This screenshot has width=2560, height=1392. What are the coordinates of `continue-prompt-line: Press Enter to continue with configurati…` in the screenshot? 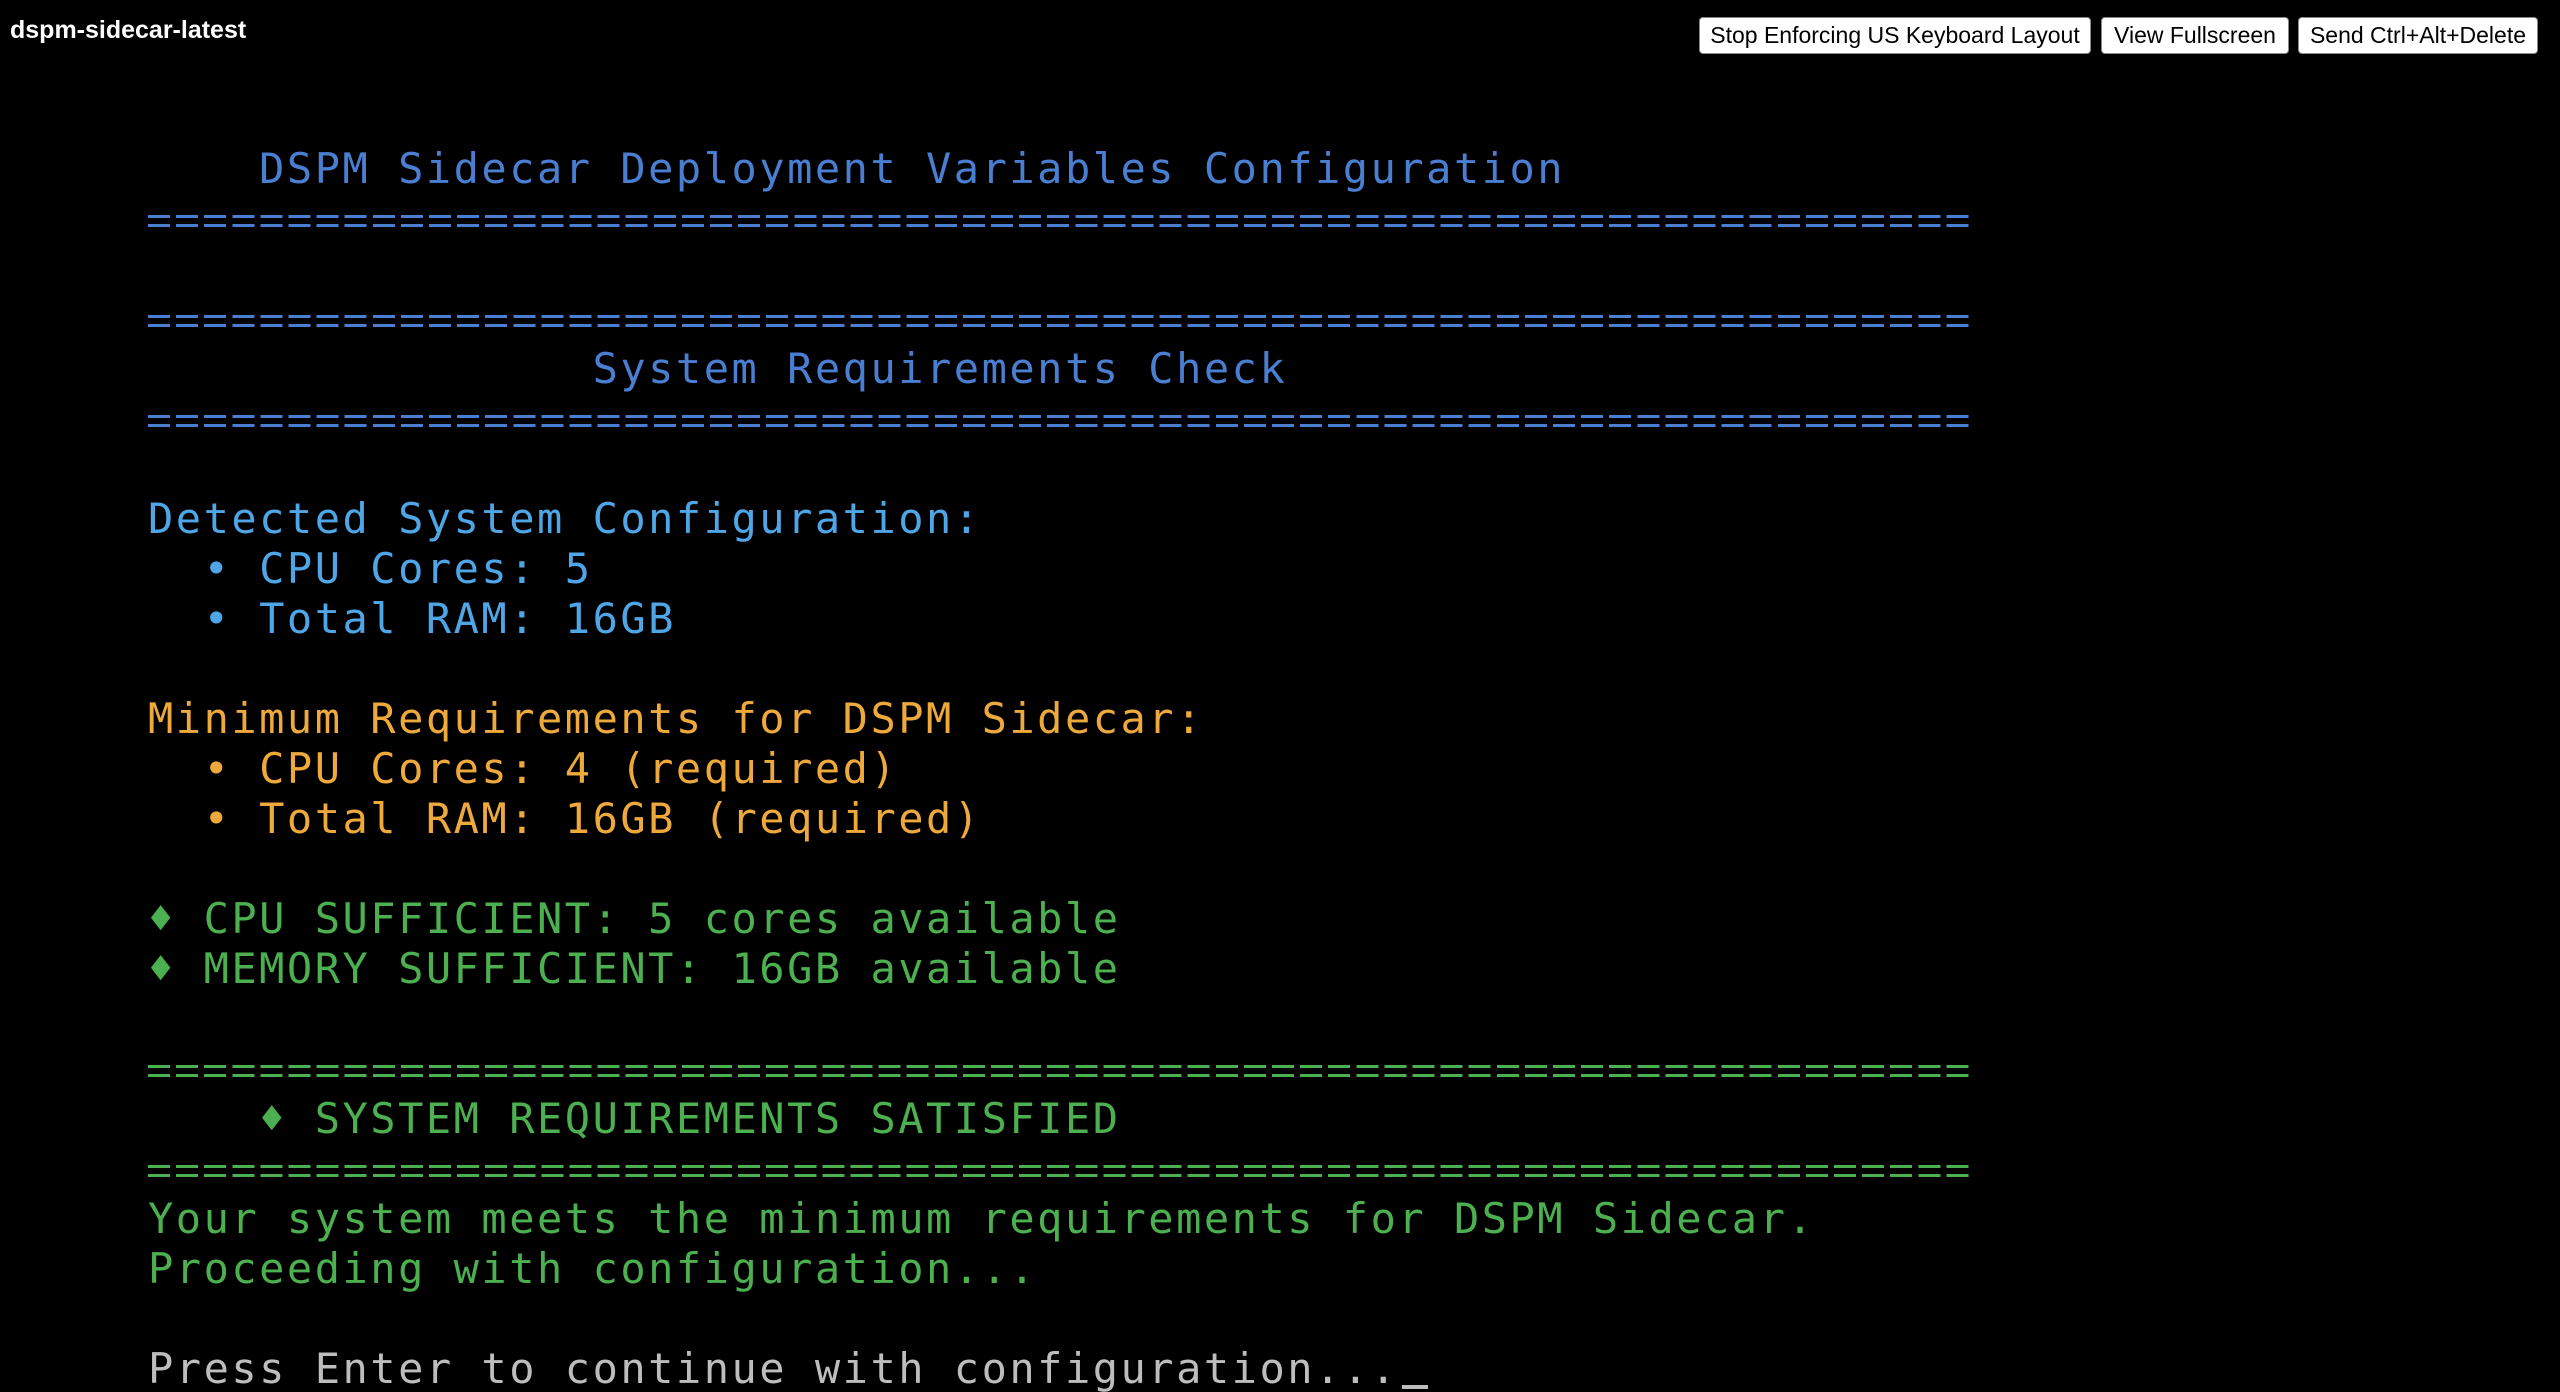 It's located at (788, 1368).